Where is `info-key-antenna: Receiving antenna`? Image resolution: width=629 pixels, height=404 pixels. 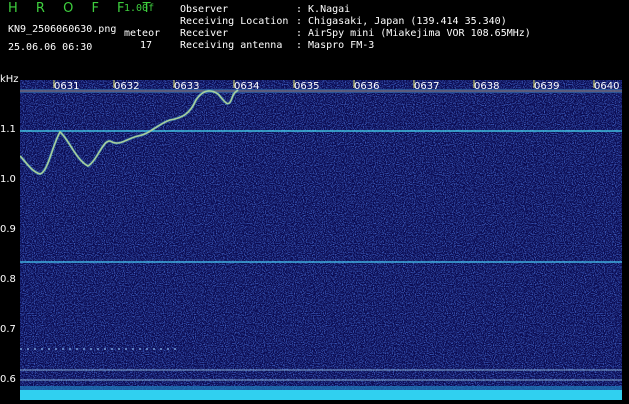 info-key-antenna: Receiving antenna is located at coordinates (231, 45).